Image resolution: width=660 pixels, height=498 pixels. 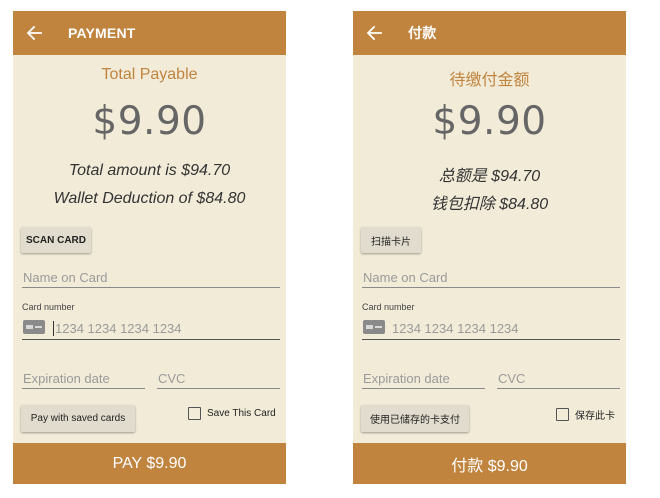 What do you see at coordinates (422, 33) in the screenshot?
I see `page-title: 付款` at bounding box center [422, 33].